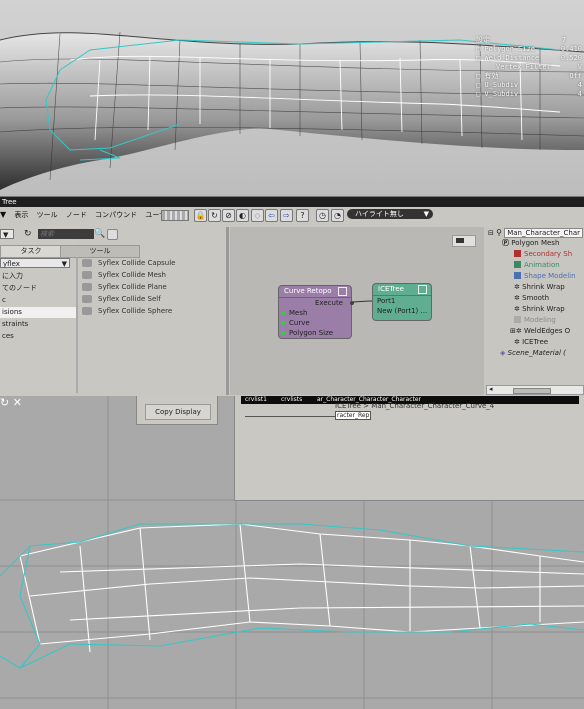  I want to click on panel-divider, so click(227, 311).